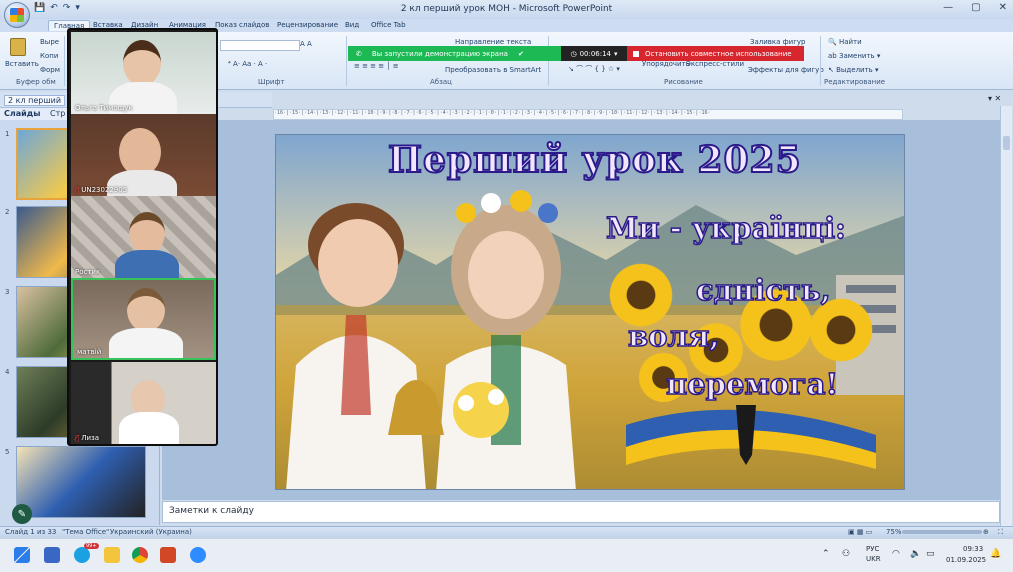 The height and width of the screenshot is (572, 1013). What do you see at coordinates (594, 69) in the screenshot?
I see `shapes-gallery-icon: ↘ ⌒ ⌒ { } ☆ ▾` at bounding box center [594, 69].